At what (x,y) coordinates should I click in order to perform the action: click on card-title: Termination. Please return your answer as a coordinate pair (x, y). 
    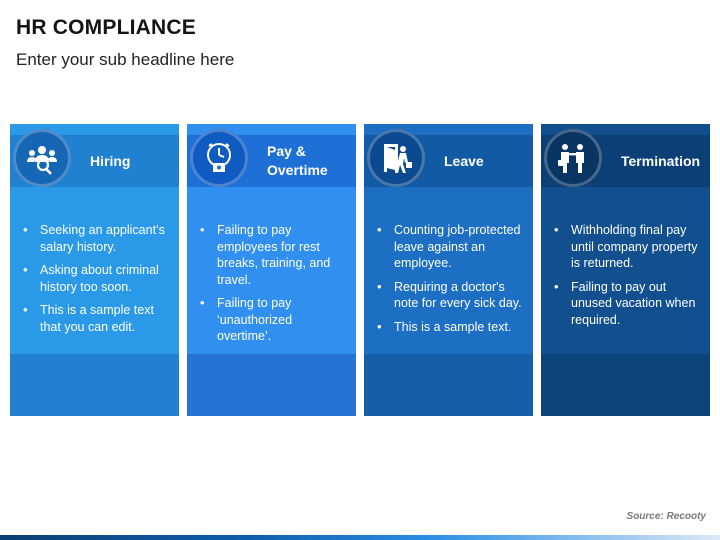
    Looking at the image, I should click on (661, 160).